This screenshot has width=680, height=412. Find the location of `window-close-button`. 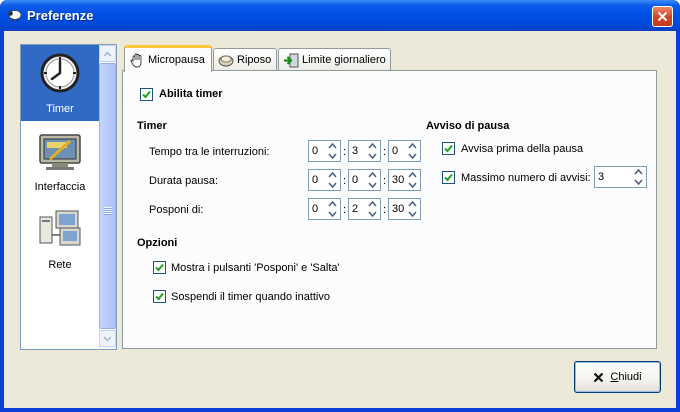

window-close-button is located at coordinates (662, 16).